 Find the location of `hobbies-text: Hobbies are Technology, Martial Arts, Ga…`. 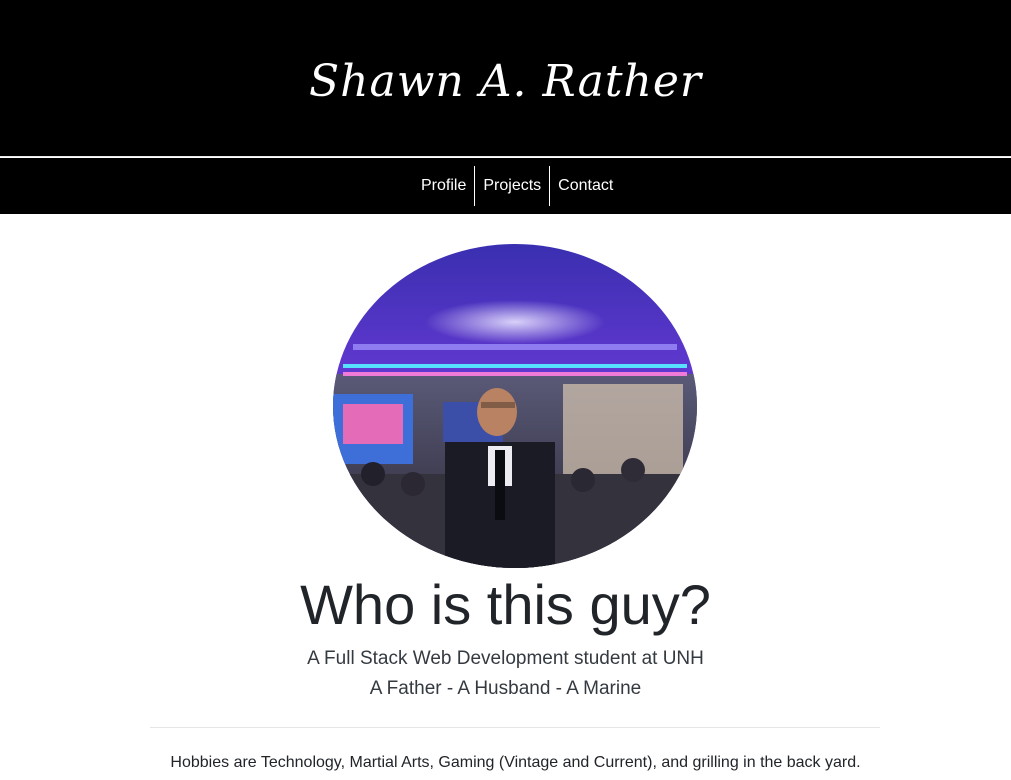

hobbies-text: Hobbies are Technology, Martial Arts, Ga… is located at coordinates (515, 762).